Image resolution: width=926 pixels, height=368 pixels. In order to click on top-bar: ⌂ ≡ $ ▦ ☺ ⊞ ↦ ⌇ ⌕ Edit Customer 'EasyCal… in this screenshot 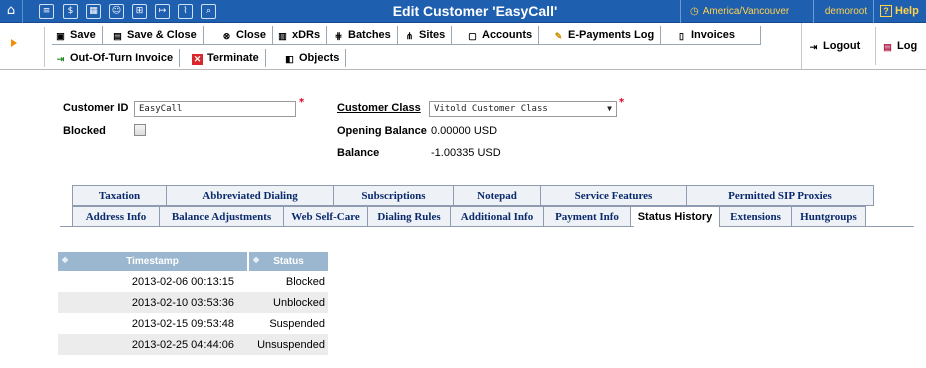, I will do `click(463, 11)`.